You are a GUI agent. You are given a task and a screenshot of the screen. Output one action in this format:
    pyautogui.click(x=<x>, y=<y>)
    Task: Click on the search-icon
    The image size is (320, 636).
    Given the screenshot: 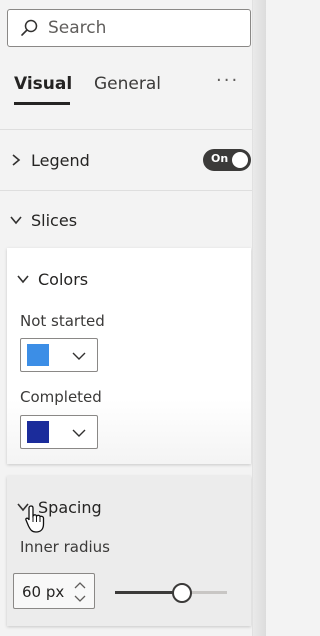 What is the action you would take?
    pyautogui.click(x=29, y=27)
    